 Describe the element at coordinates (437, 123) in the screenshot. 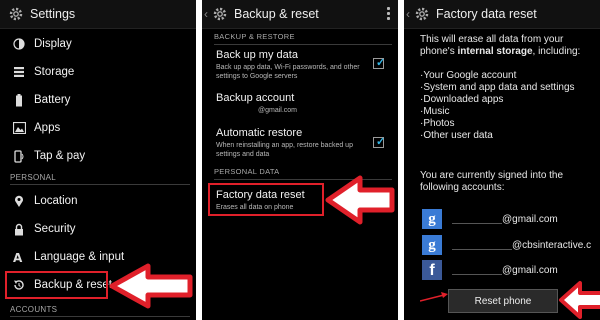

I see `erase-list-item: ·Photos` at that location.